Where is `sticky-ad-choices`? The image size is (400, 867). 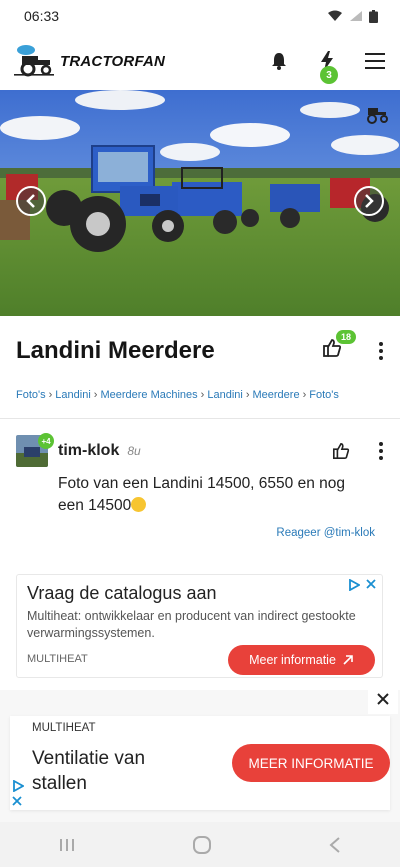
sticky-ad-choices is located at coordinates (18, 794).